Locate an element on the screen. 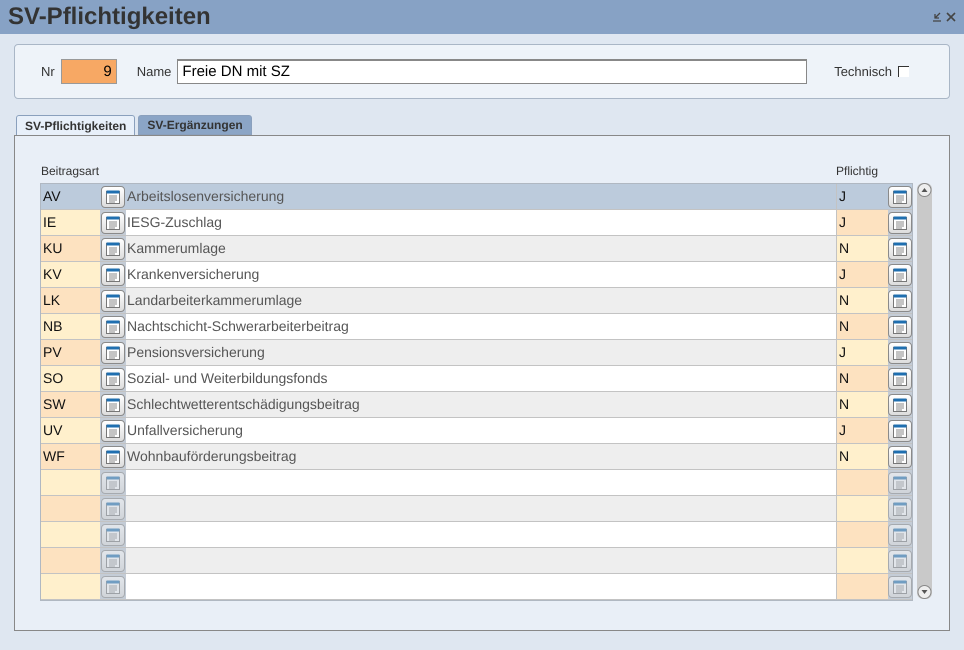 The height and width of the screenshot is (650, 964). table-row: SW Schlechtwetterentschädigungsbeitrag N is located at coordinates (476, 405).